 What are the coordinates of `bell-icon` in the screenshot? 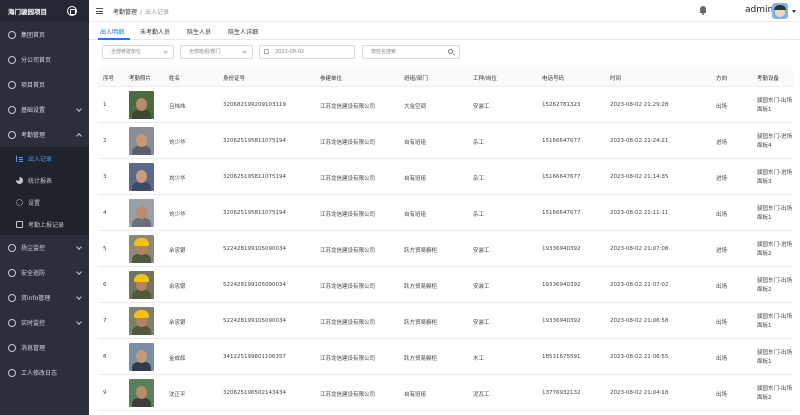 It's located at (703, 10).